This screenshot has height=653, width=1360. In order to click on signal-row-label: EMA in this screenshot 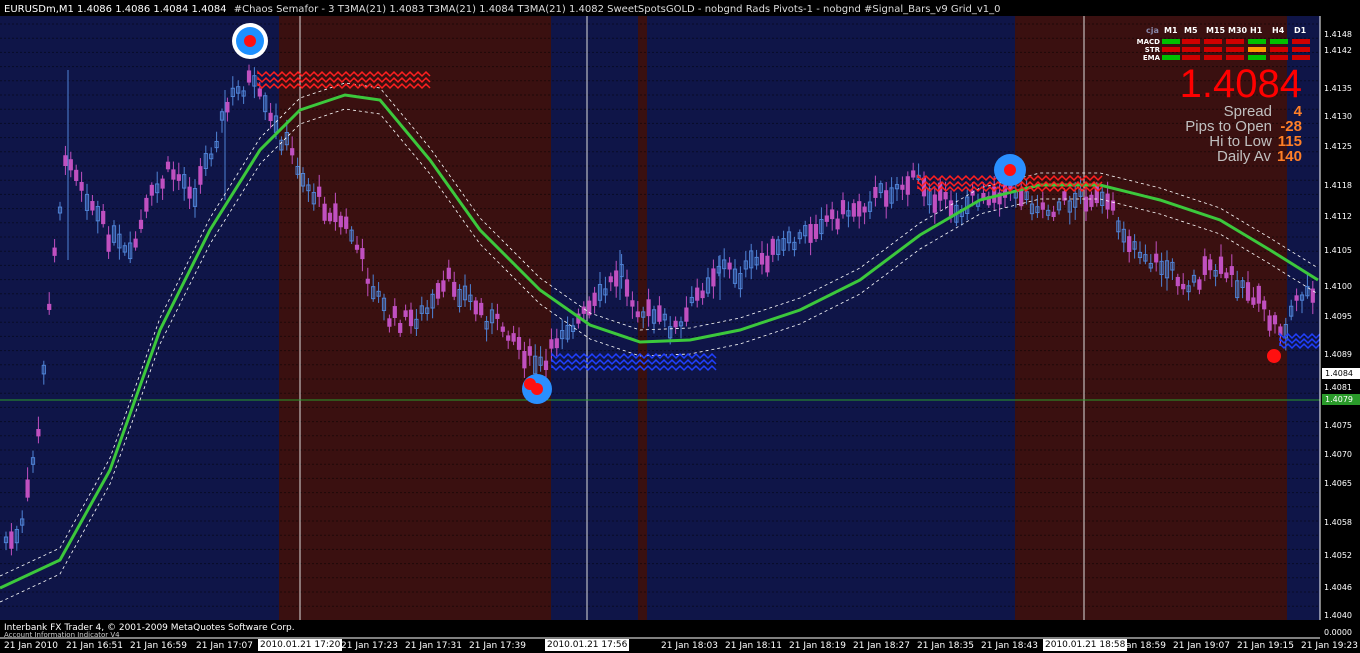, I will do `click(1151, 58)`.